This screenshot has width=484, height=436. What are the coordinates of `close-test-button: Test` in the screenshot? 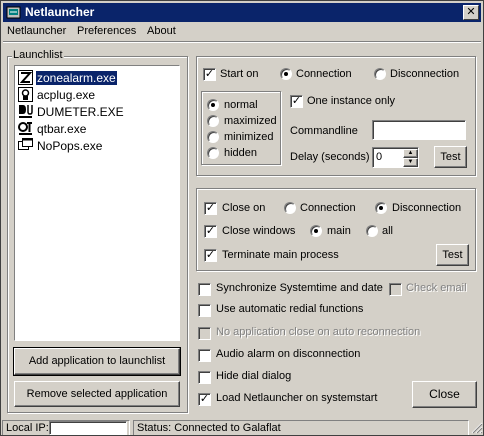 It's located at (452, 255).